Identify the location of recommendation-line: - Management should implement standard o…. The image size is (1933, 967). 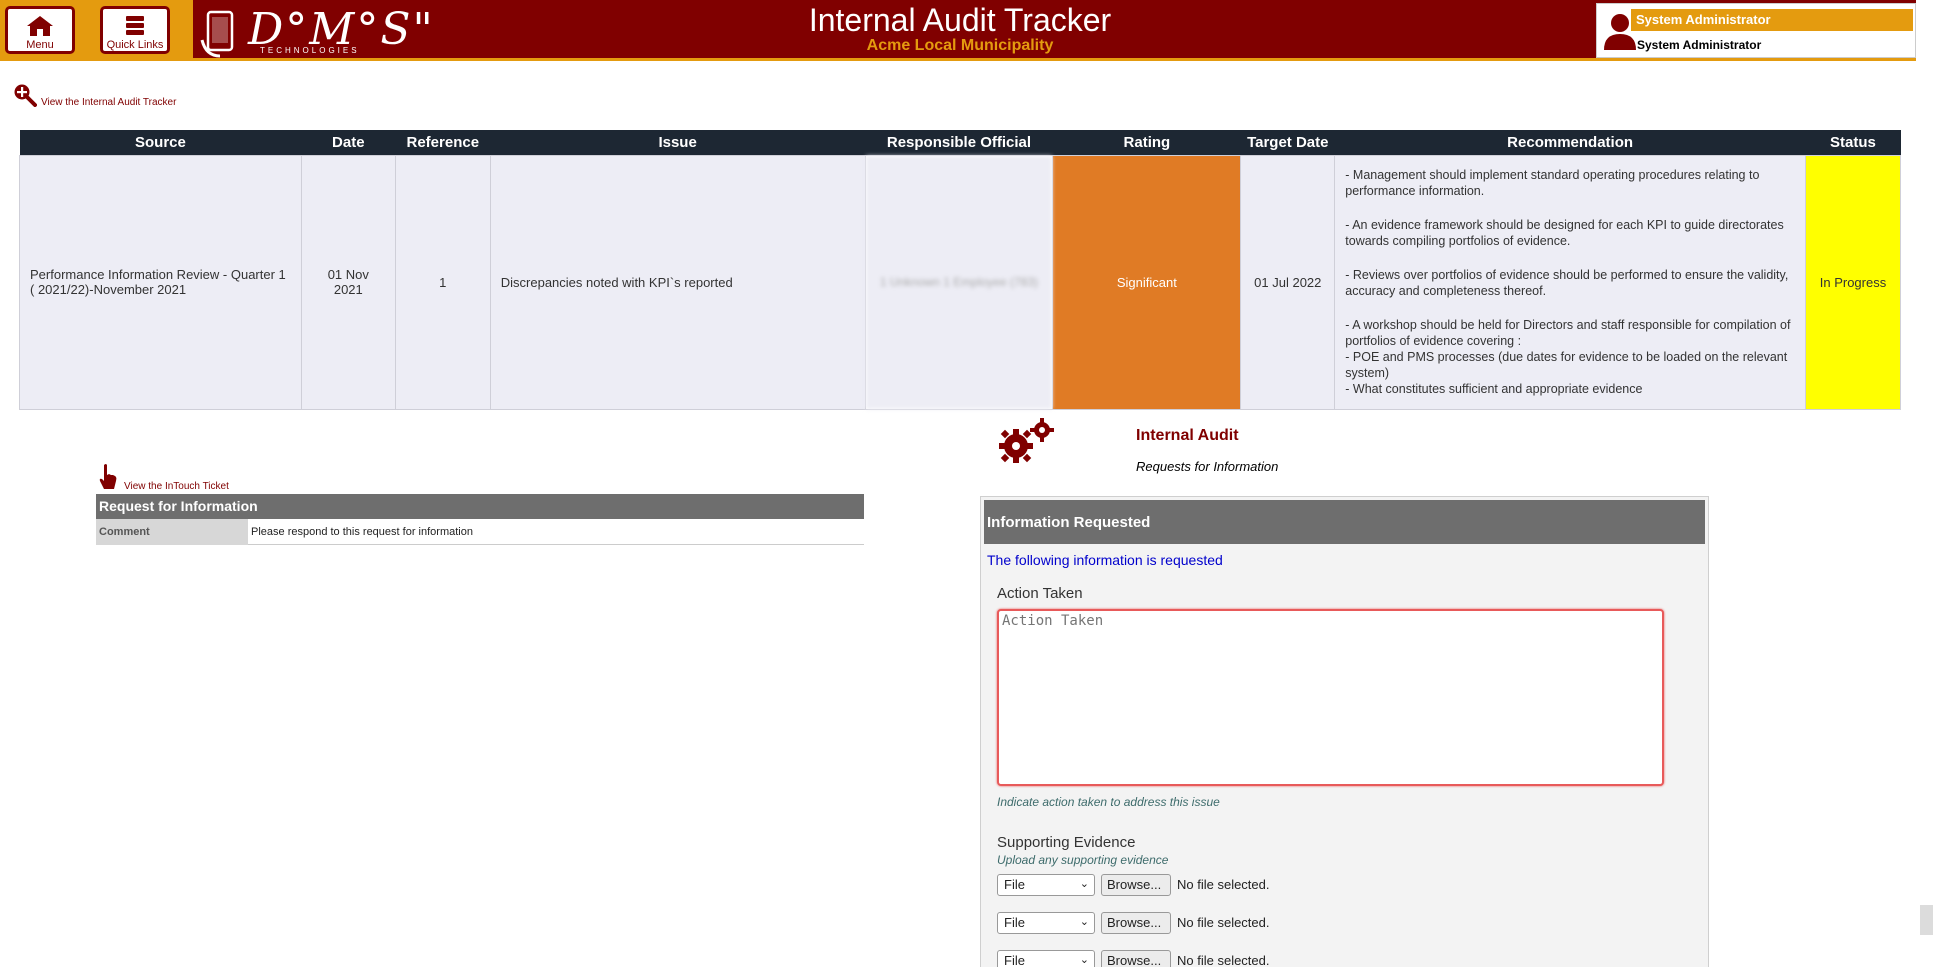
(1552, 183).